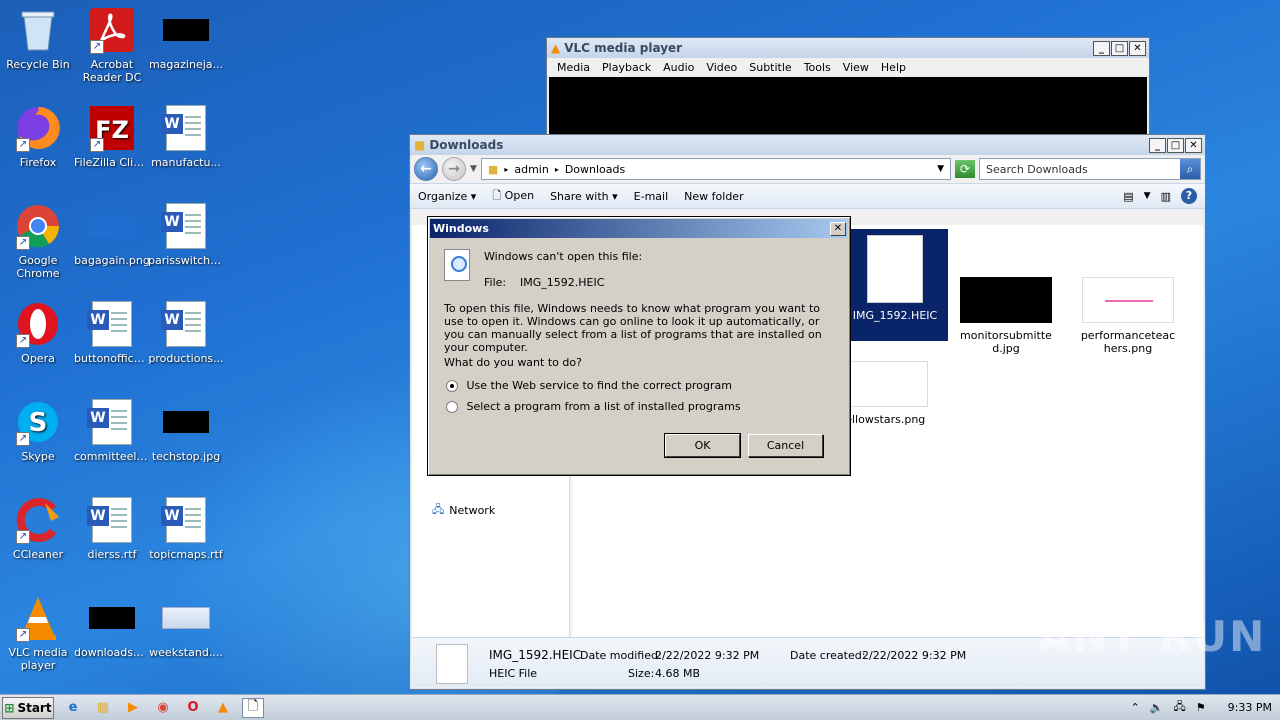  I want to click on back-button: ←, so click(426, 169).